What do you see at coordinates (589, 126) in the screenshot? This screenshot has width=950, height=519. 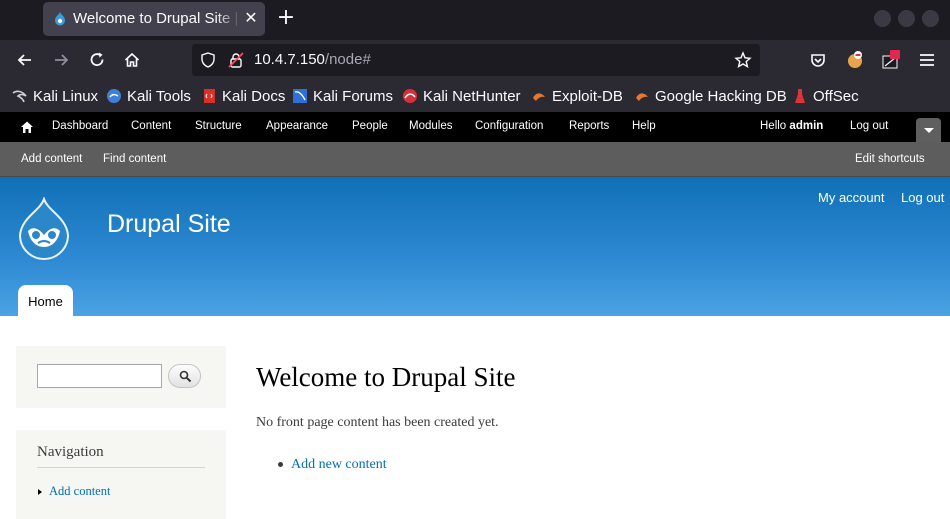 I see `toolbar-reports: Reports` at bounding box center [589, 126].